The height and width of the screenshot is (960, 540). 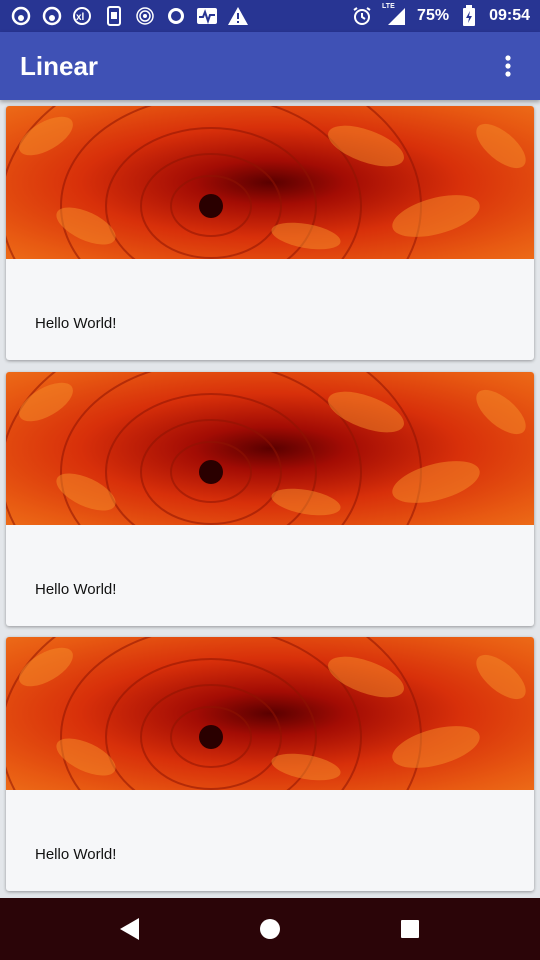 I want to click on home-icon, so click(x=270, y=929).